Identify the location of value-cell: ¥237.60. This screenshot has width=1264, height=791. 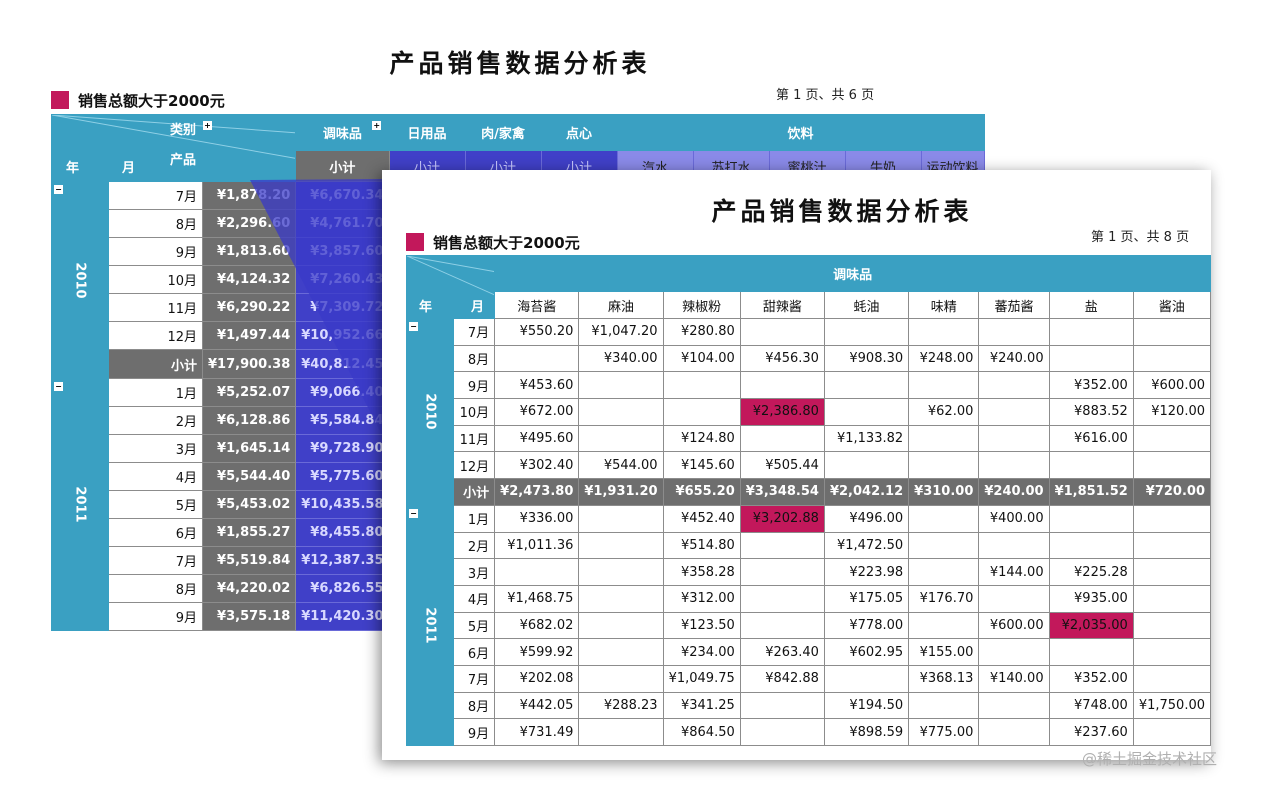
(1091, 732).